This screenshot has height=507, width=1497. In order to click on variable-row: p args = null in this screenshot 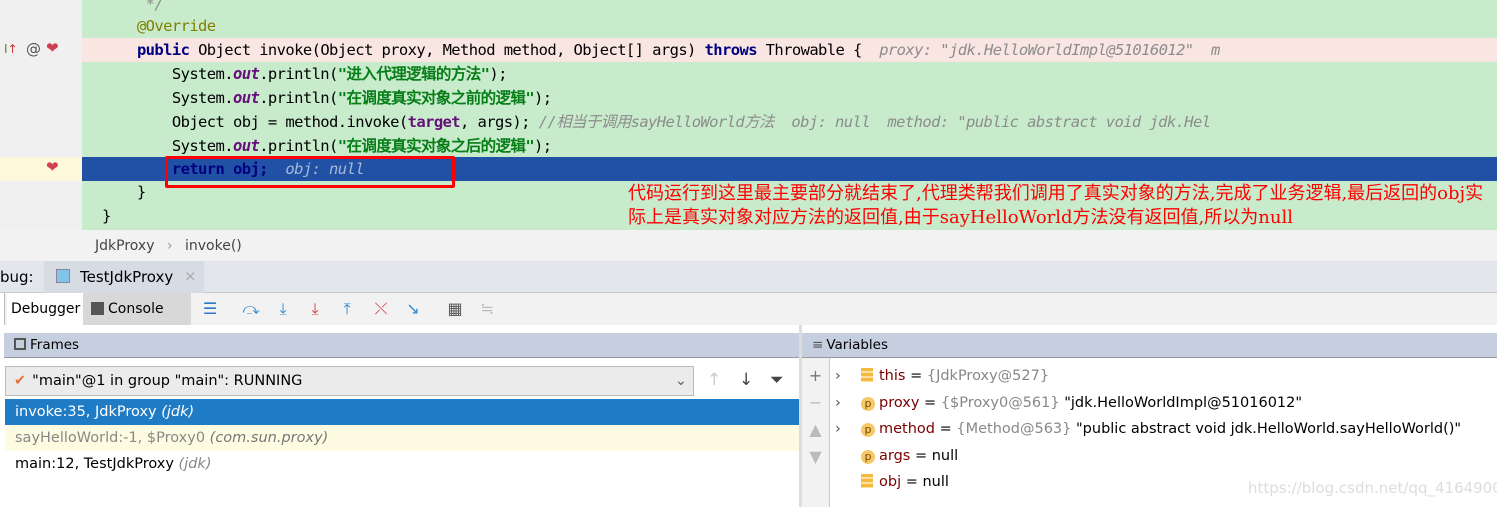, I will do `click(896, 456)`.